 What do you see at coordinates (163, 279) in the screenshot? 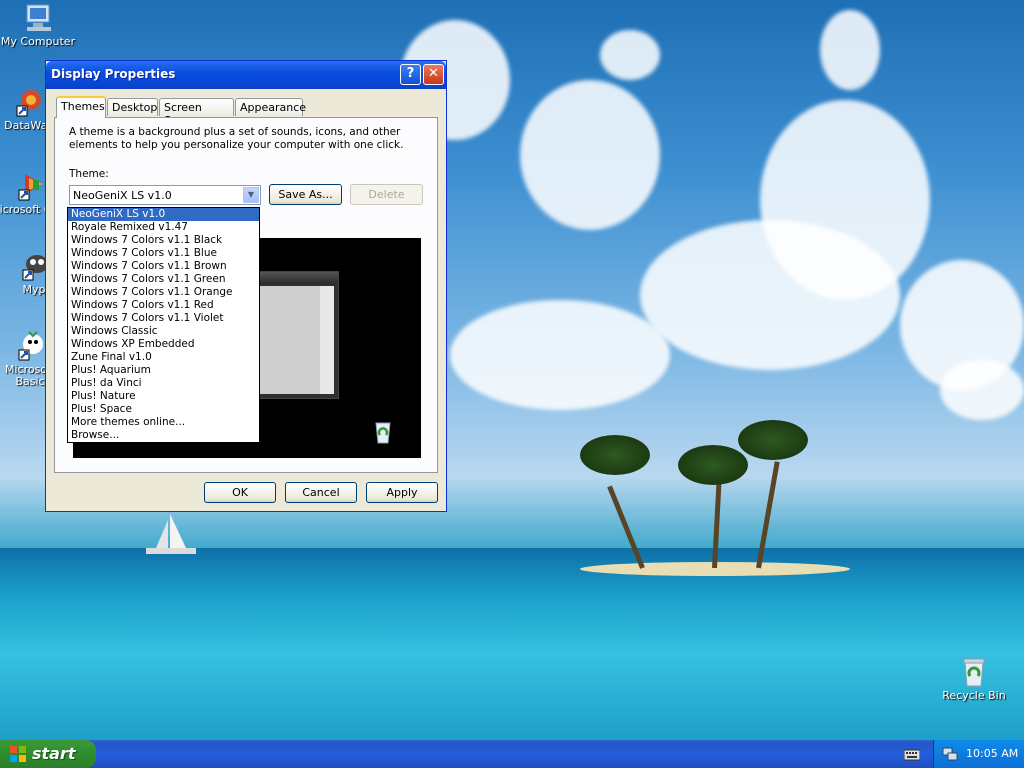
I see `theme-option: Windows 7 Colors v1.1 Green` at bounding box center [163, 279].